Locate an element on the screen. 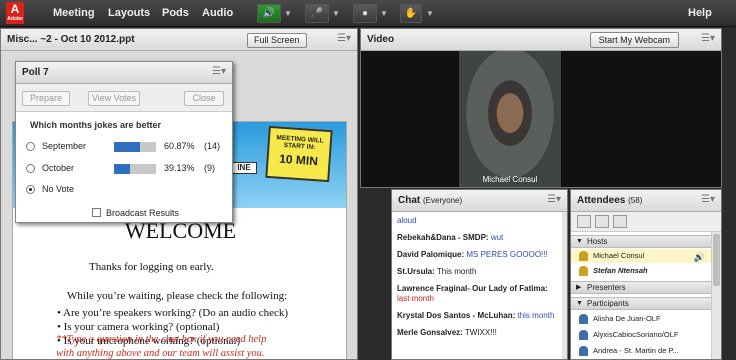  chat-message: Rebekah&Dana - SMDP: wut is located at coordinates (450, 237).